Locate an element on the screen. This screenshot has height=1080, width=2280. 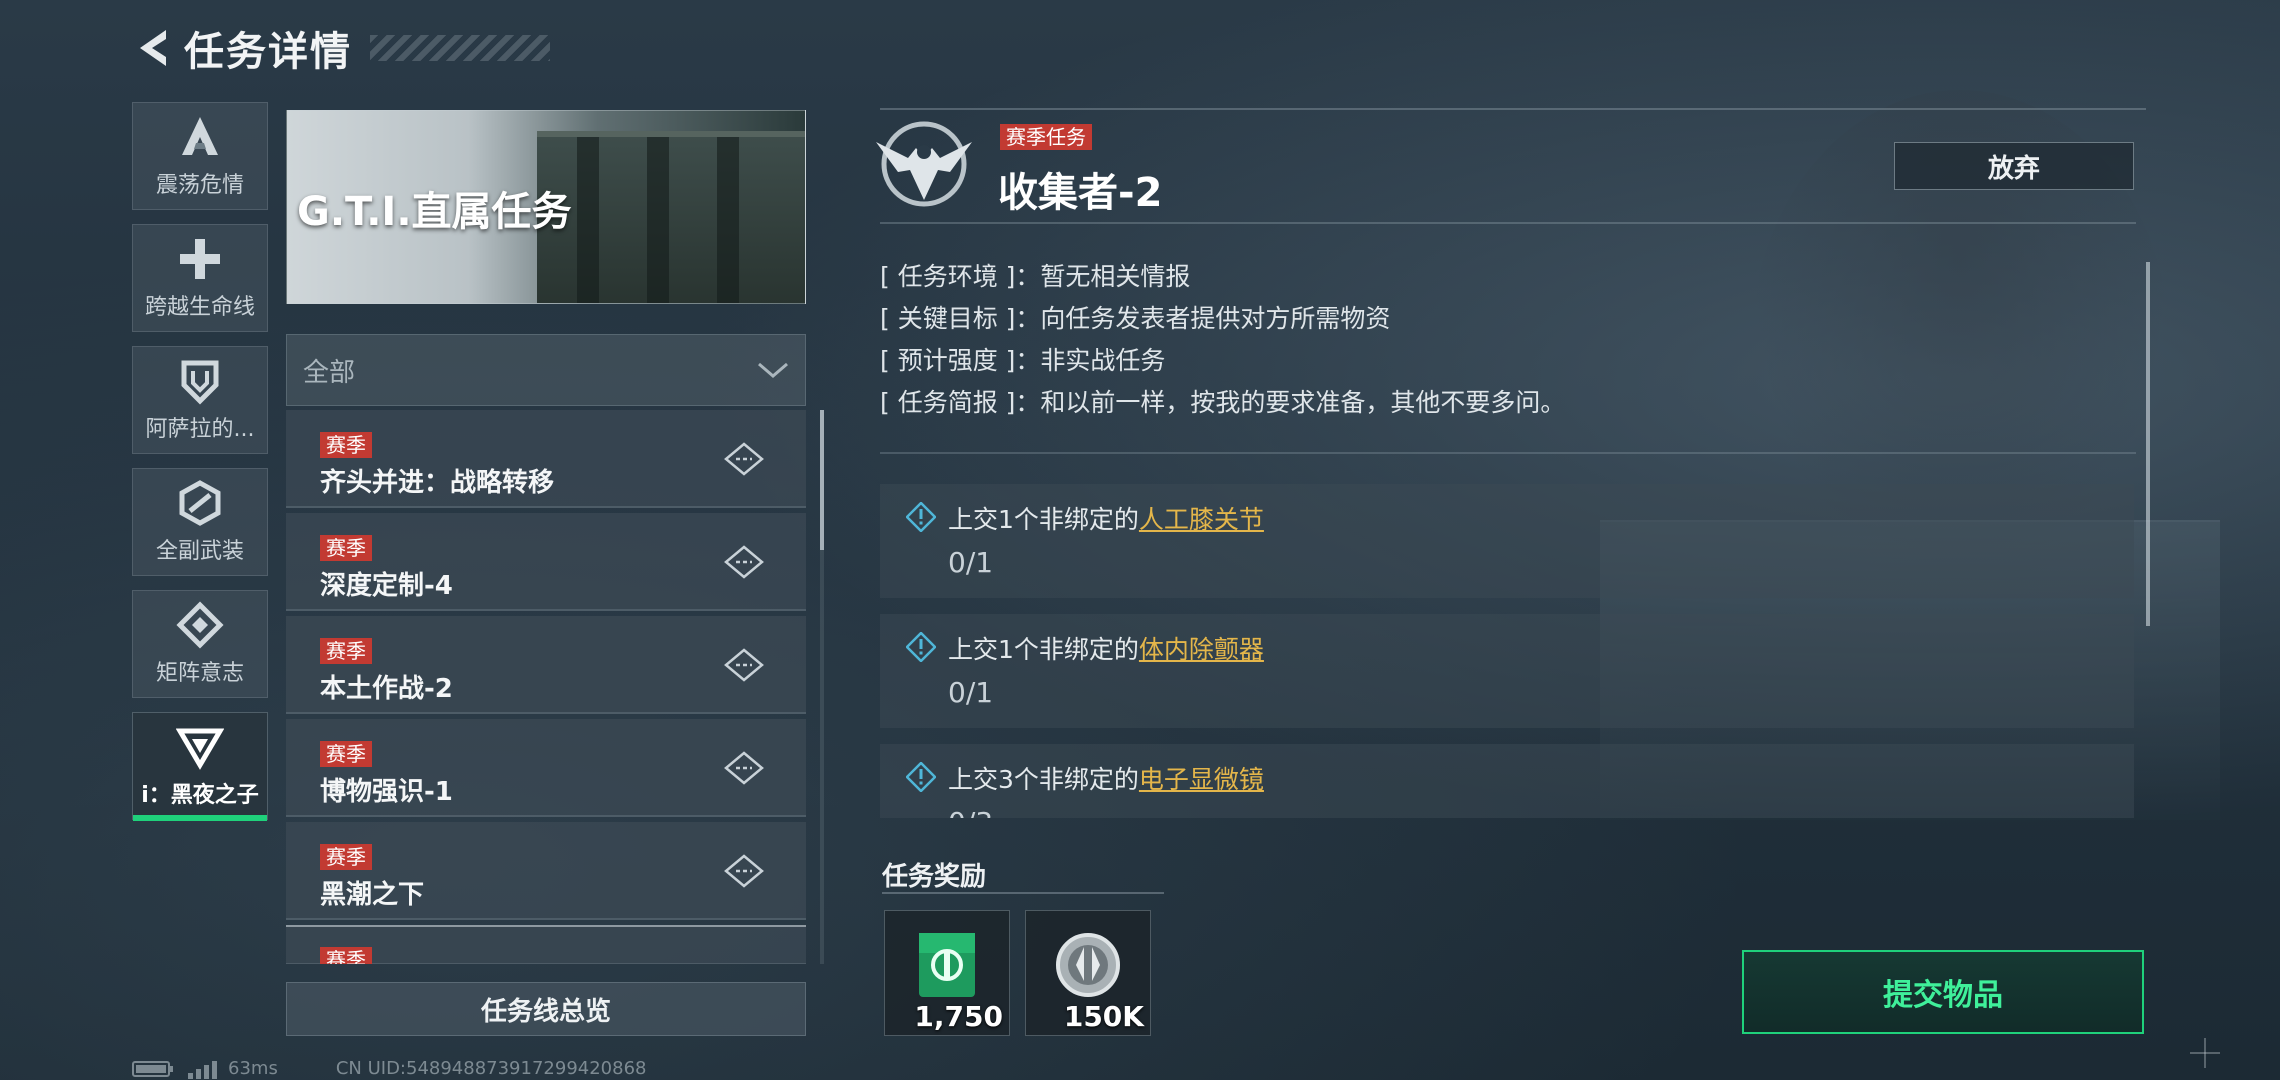
season-quest-badge: 赛季任务 is located at coordinates (1046, 137).